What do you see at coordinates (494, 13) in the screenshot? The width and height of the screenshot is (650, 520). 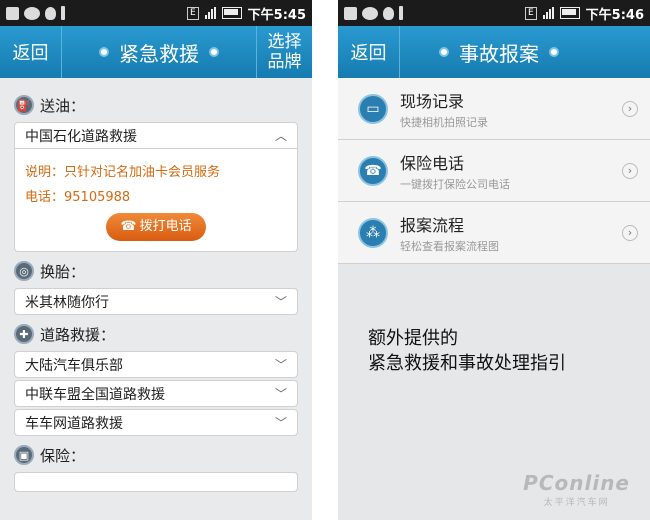 I see `status-bar: E 下午5:46` at bounding box center [494, 13].